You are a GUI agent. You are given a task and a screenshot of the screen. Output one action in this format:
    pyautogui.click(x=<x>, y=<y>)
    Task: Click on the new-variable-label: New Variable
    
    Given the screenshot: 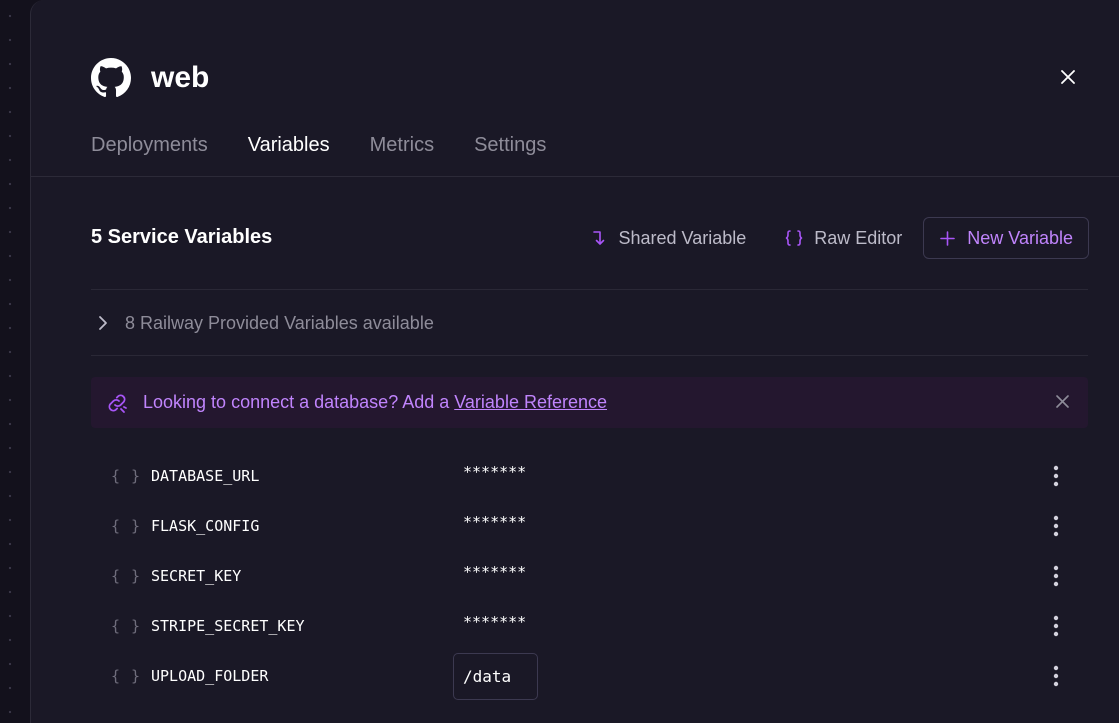 What is the action you would take?
    pyautogui.click(x=1020, y=237)
    